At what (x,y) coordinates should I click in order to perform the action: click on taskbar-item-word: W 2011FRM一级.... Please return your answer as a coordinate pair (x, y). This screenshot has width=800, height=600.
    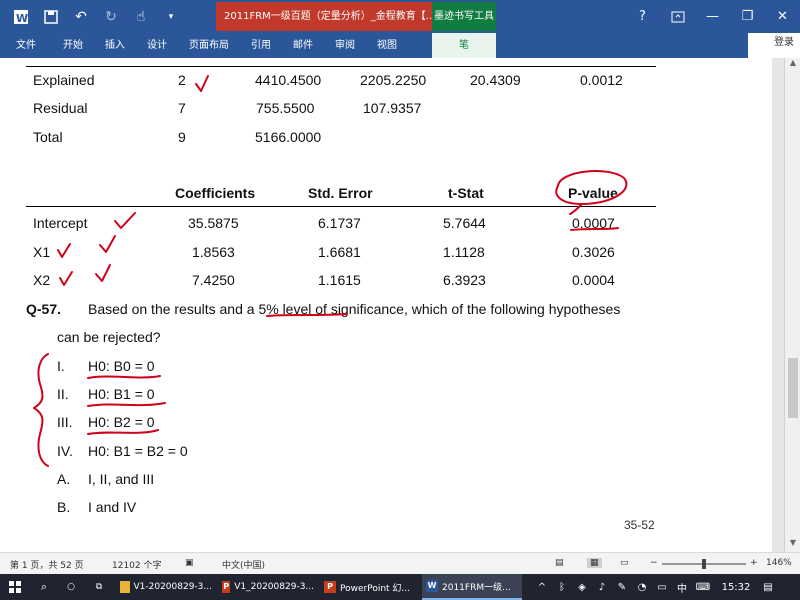
    Looking at the image, I should click on (472, 587).